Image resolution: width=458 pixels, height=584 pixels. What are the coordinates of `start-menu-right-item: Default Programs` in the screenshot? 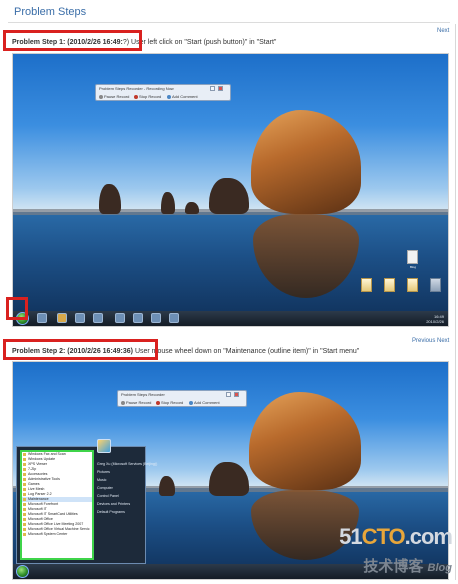 It's located at (119, 512).